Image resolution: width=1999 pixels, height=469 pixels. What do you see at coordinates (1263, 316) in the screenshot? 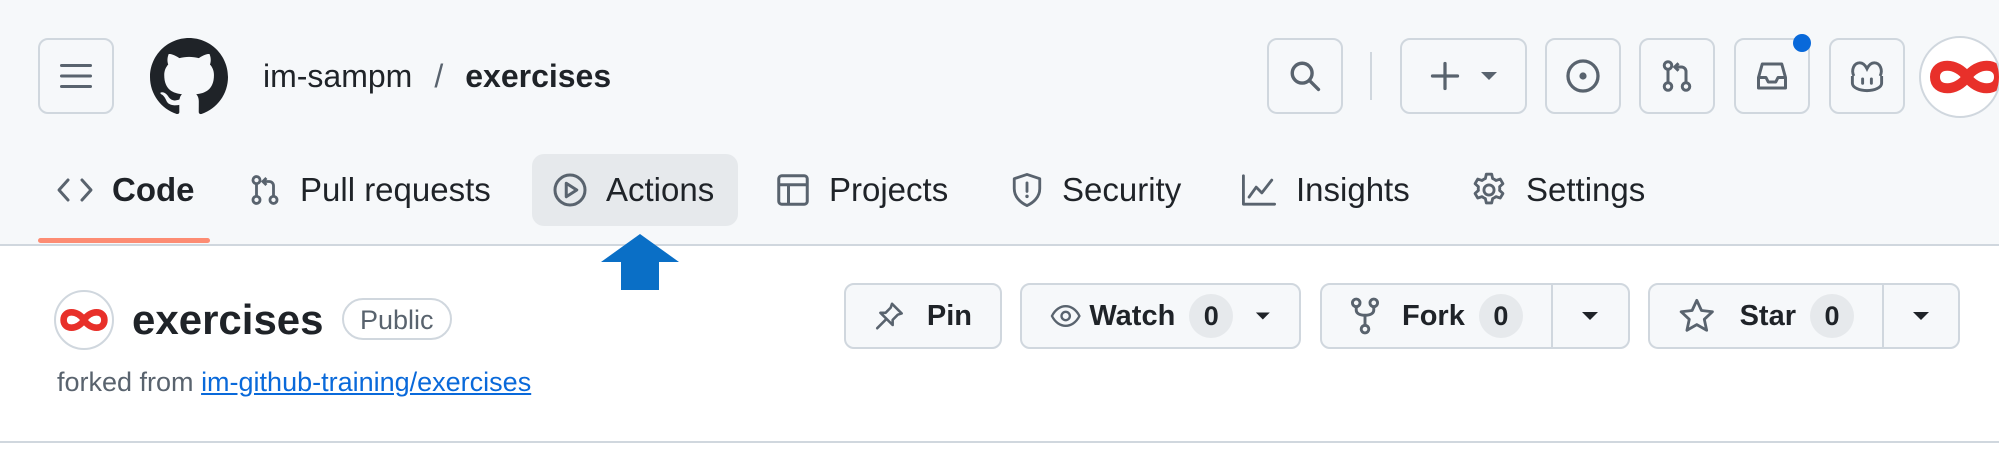
I see `watch-chevron-down-icon` at bounding box center [1263, 316].